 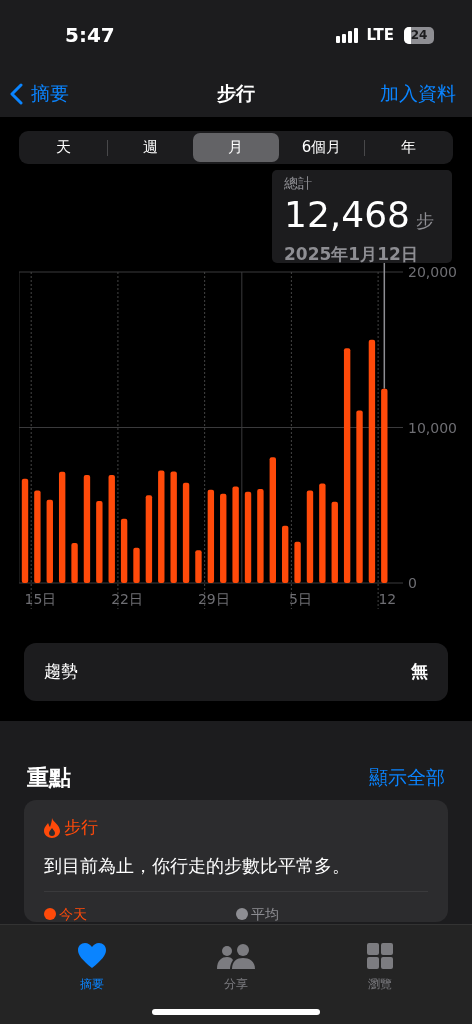 What do you see at coordinates (408, 147) in the screenshot?
I see `segment-tab: 年` at bounding box center [408, 147].